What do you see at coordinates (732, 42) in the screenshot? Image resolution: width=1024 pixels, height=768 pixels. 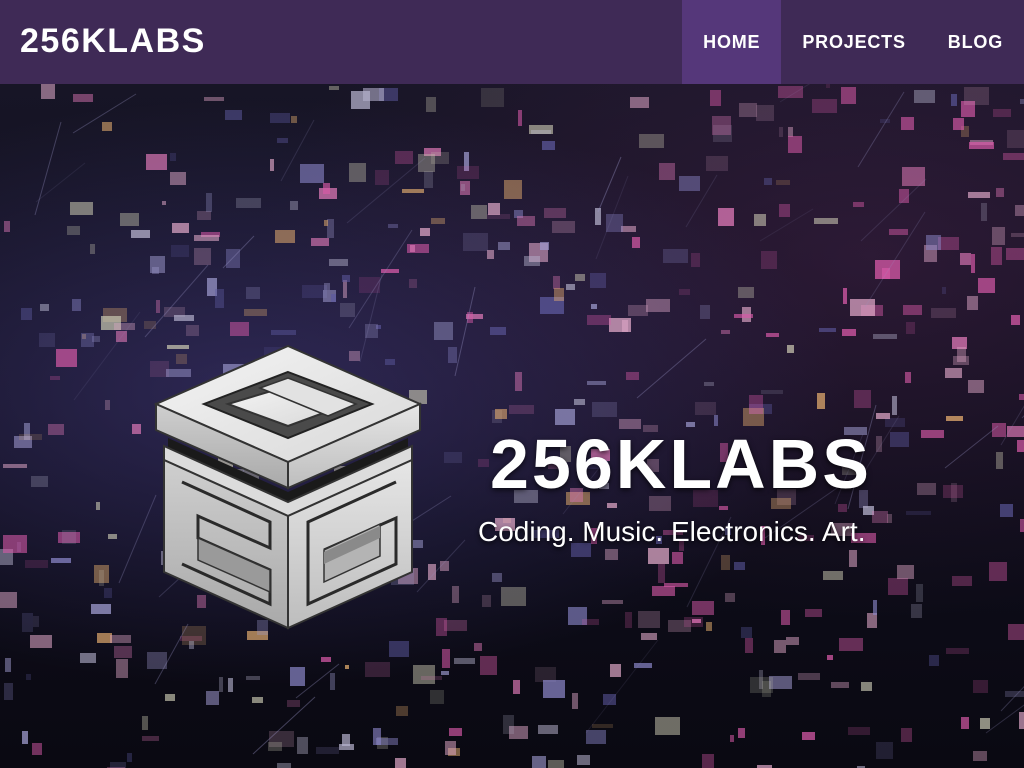 I see `nav-home: HOME` at bounding box center [732, 42].